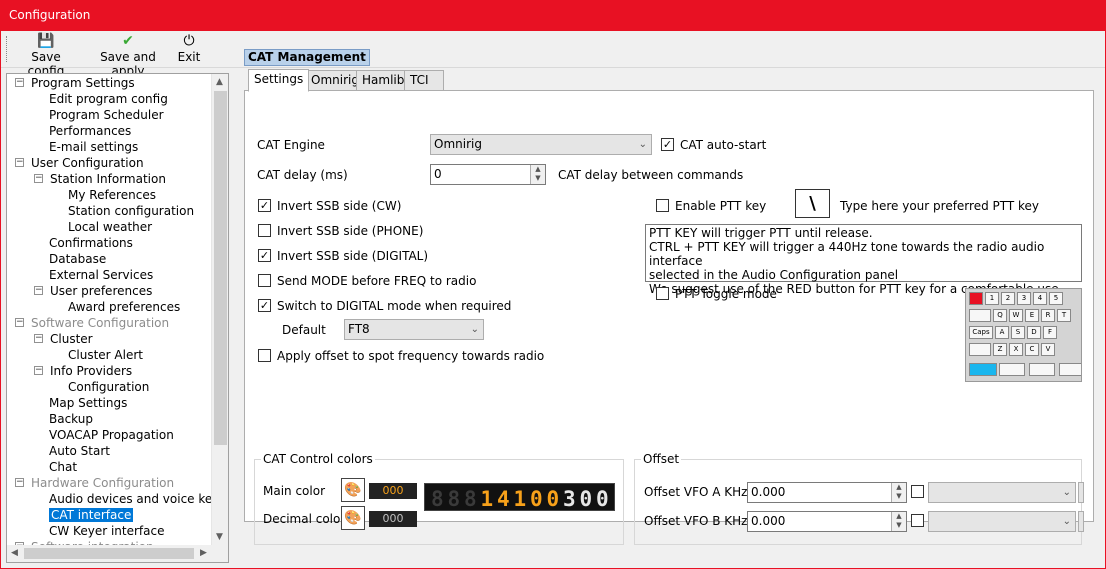  I want to click on tree-horizontal-scrollbar: ◀ ▶, so click(117, 553).